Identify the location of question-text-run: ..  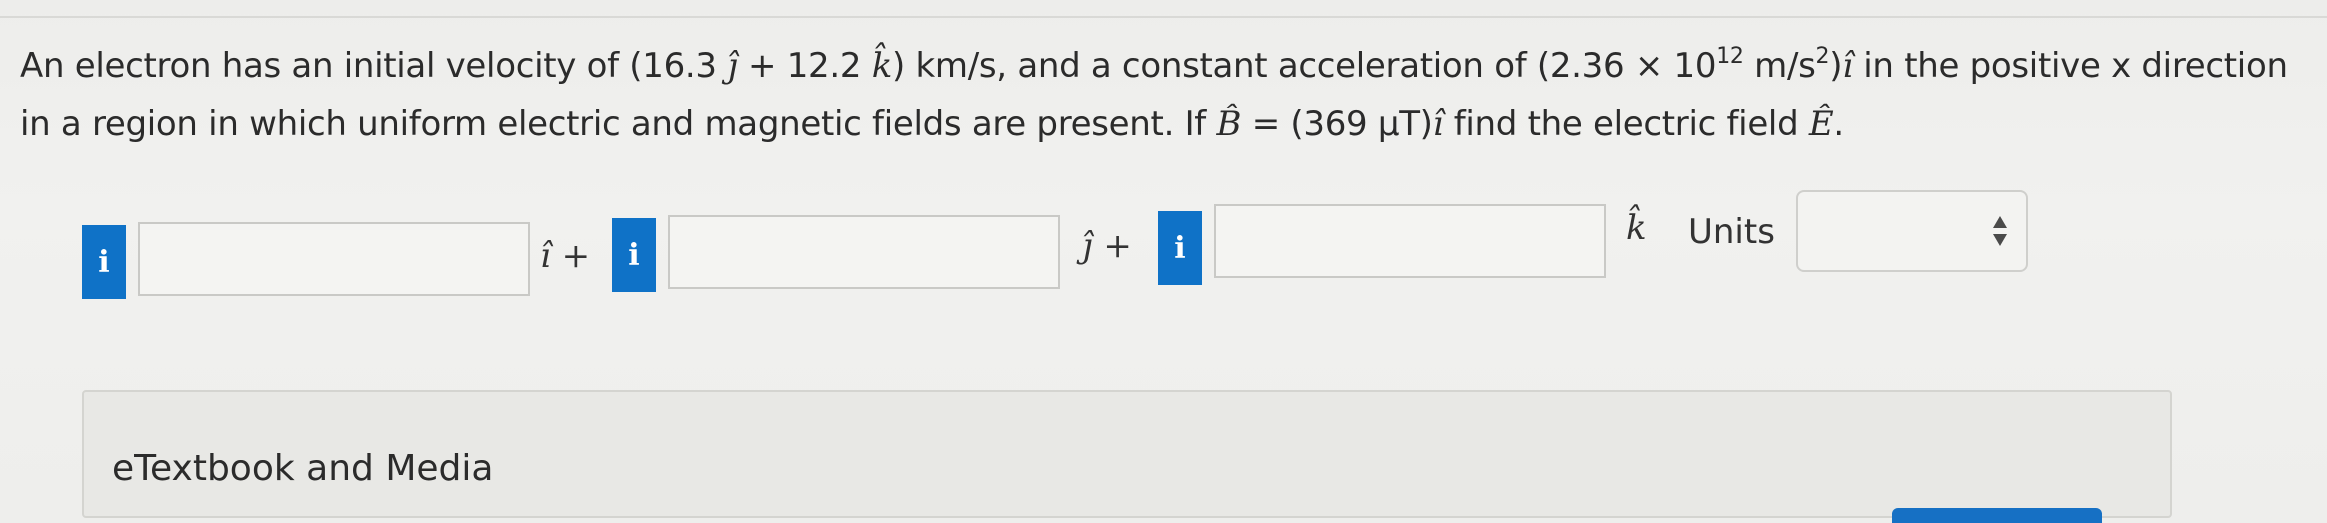
(1838, 124).